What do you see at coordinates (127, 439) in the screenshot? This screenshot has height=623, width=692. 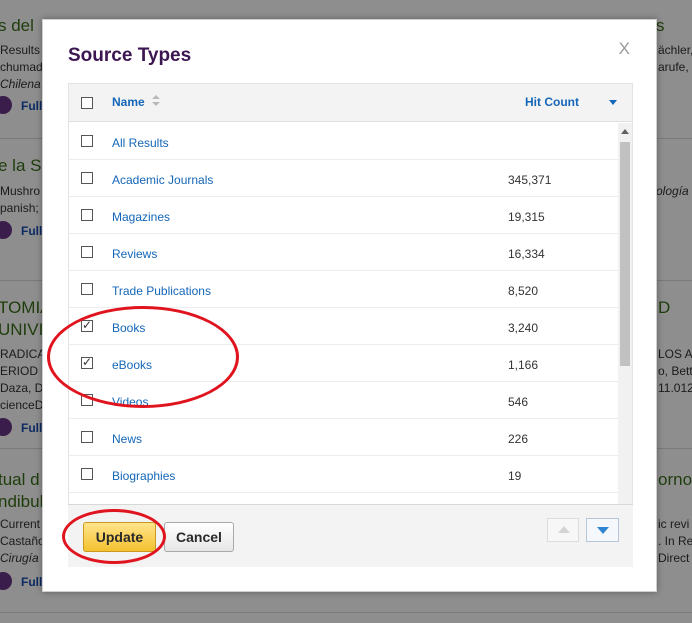 I see `row-label: News` at bounding box center [127, 439].